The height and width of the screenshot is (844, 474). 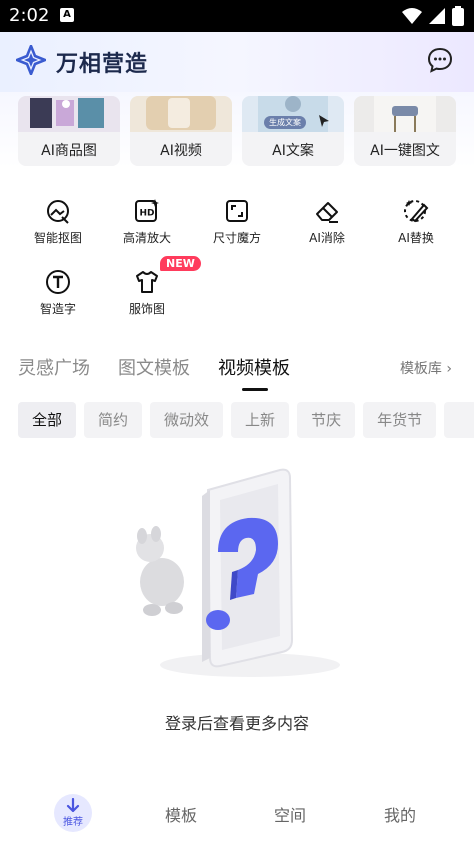 What do you see at coordinates (260, 420) in the screenshot?
I see `chip-new: 上新` at bounding box center [260, 420].